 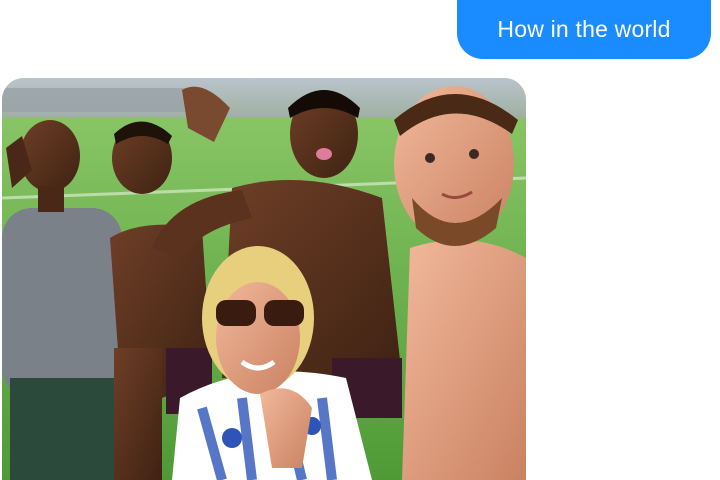 I want to click on outgoing-message-text: How in the world, so click(x=584, y=29).